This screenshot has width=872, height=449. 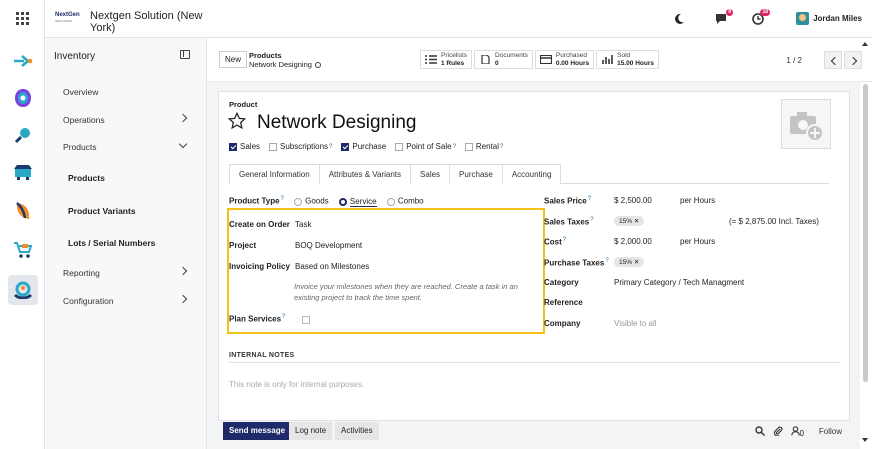 I want to click on gear-icon, so click(x=317, y=65).